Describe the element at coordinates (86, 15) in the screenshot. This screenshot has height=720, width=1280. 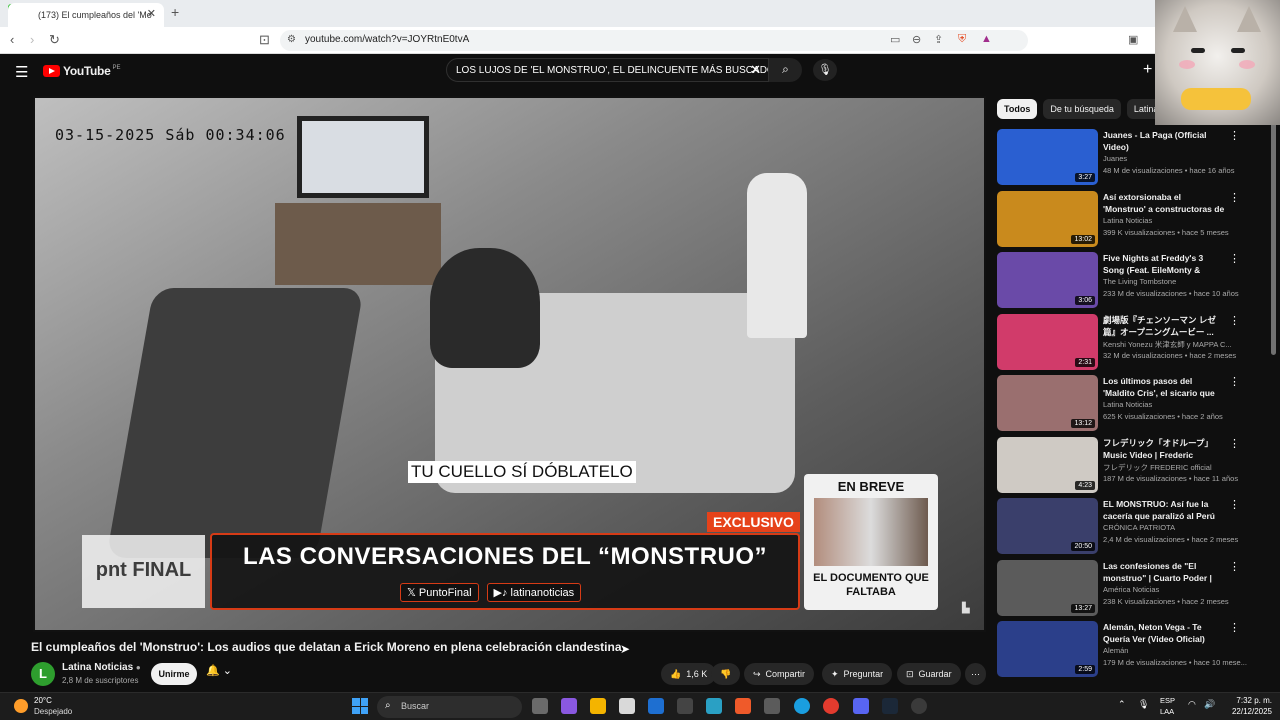
I see `browser-tab: (173) El cumpleaños del 'Mo ✕` at that location.